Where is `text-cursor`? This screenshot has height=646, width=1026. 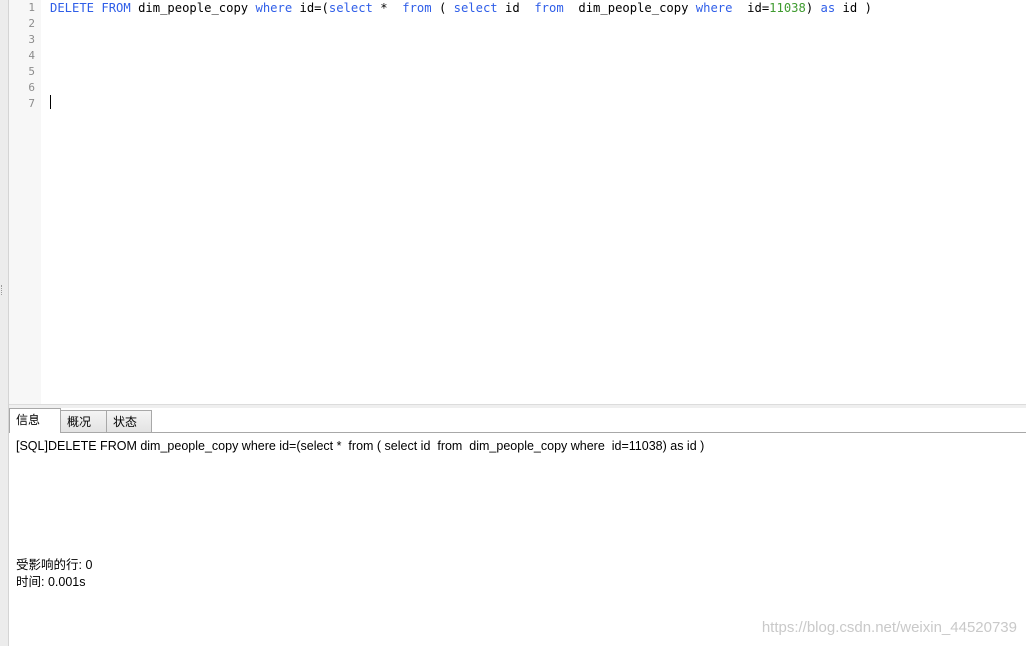 text-cursor is located at coordinates (50, 102).